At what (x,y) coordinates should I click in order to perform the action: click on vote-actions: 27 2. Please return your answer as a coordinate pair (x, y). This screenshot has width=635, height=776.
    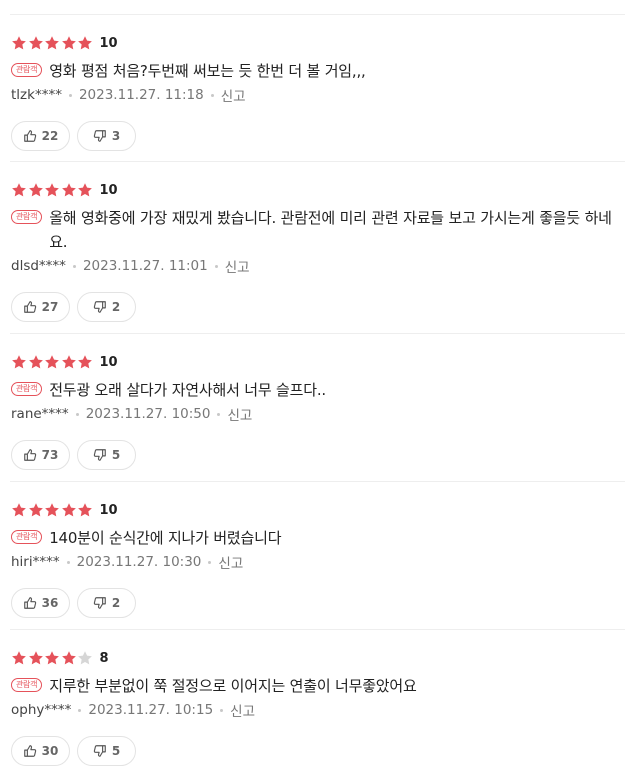
    Looking at the image, I should click on (318, 307).